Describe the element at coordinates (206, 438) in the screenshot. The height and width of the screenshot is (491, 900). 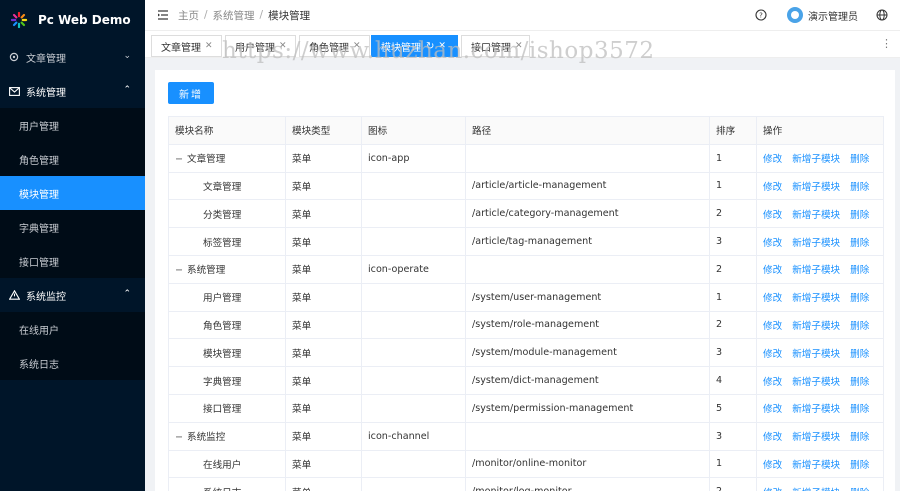
I see `module-name: 系统监控` at that location.